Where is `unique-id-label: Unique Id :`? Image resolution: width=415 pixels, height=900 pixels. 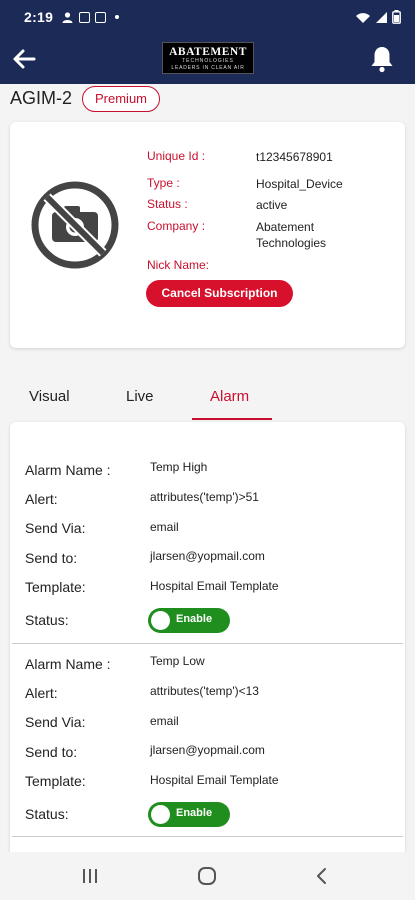 unique-id-label: Unique Id : is located at coordinates (176, 156).